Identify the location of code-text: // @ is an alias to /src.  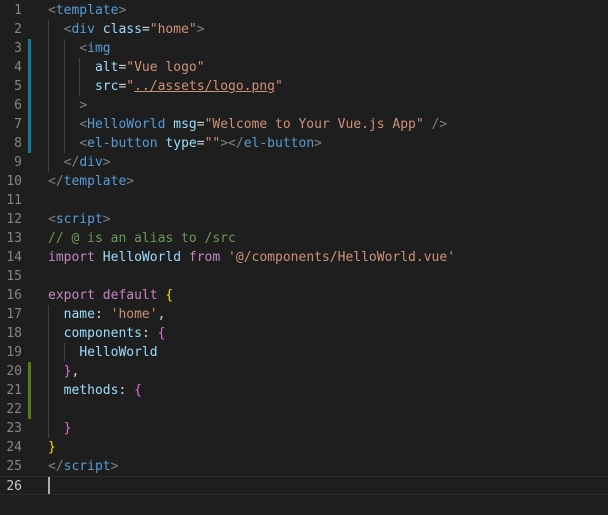
(142, 238).